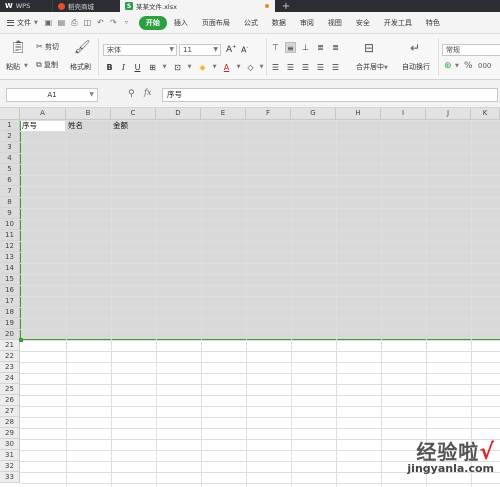  I want to click on tab-security: 安全, so click(363, 23).